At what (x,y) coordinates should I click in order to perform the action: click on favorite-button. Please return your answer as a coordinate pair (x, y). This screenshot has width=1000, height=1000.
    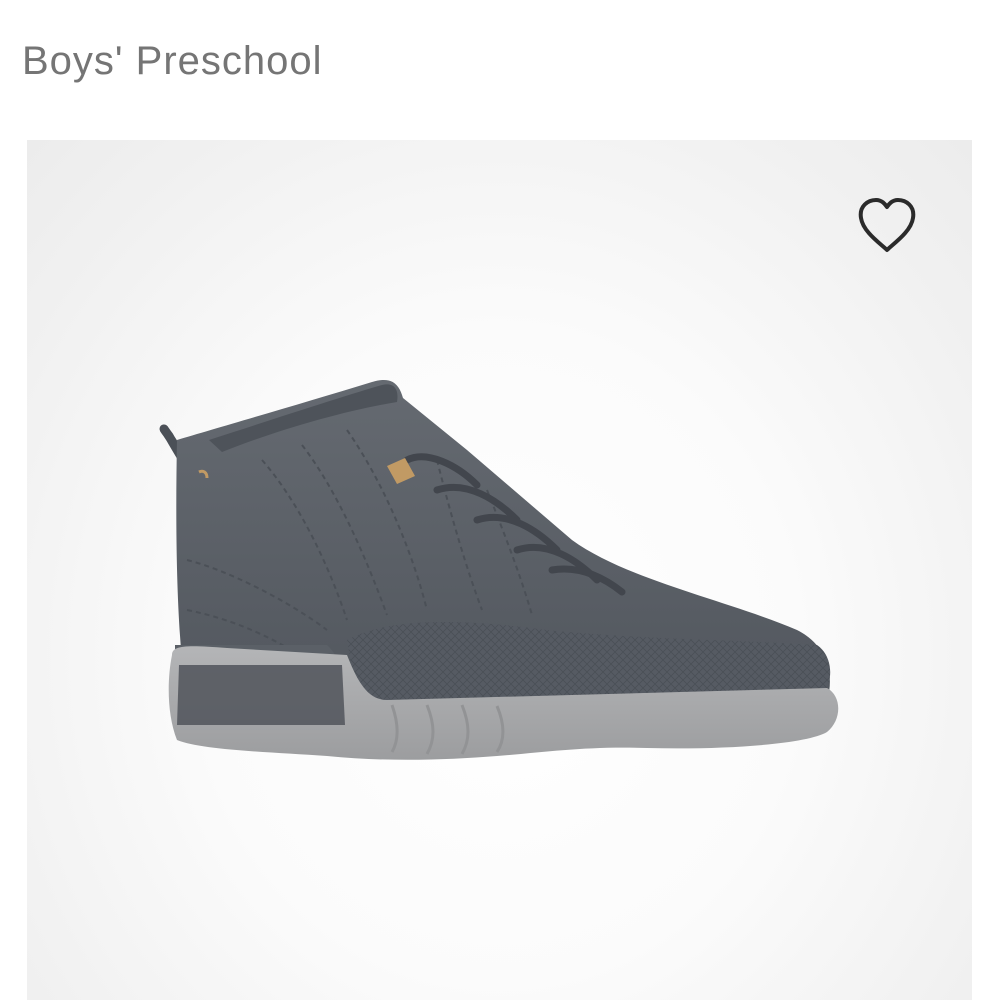
    Looking at the image, I should click on (887, 226).